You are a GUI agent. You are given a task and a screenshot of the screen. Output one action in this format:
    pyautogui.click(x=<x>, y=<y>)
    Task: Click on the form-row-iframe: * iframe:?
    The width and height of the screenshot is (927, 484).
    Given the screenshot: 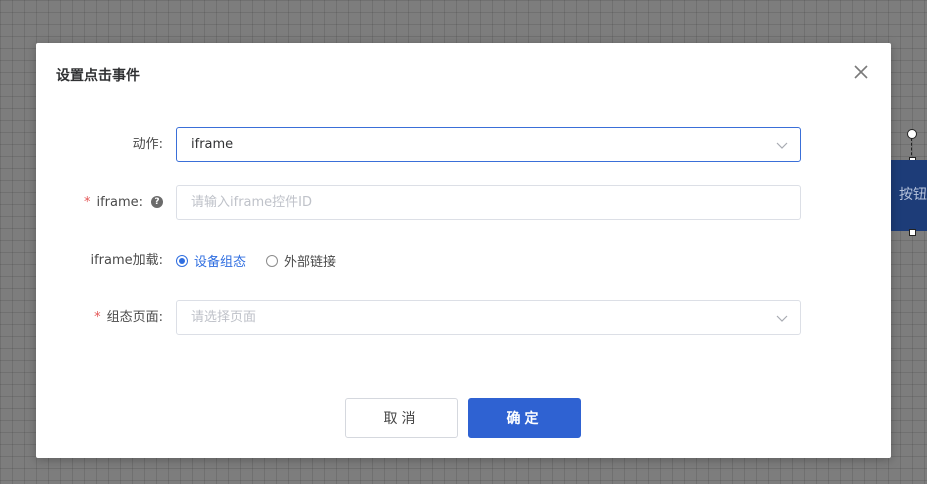 What is the action you would take?
    pyautogui.click(x=463, y=202)
    